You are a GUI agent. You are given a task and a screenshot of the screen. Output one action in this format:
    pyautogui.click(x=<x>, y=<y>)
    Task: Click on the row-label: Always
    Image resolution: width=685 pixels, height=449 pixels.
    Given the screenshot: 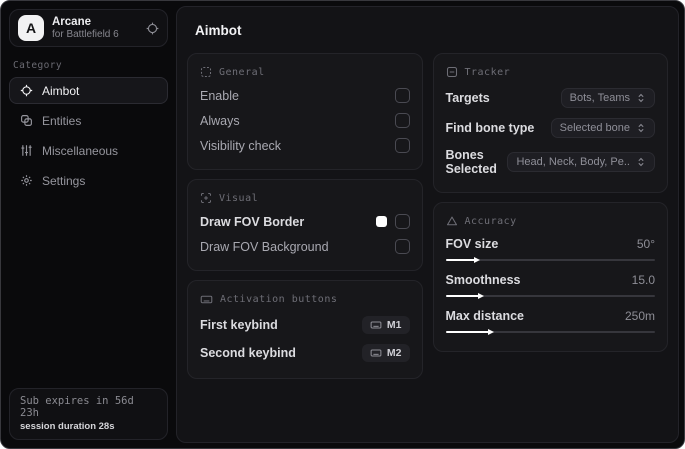 What is the action you would take?
    pyautogui.click(x=220, y=120)
    